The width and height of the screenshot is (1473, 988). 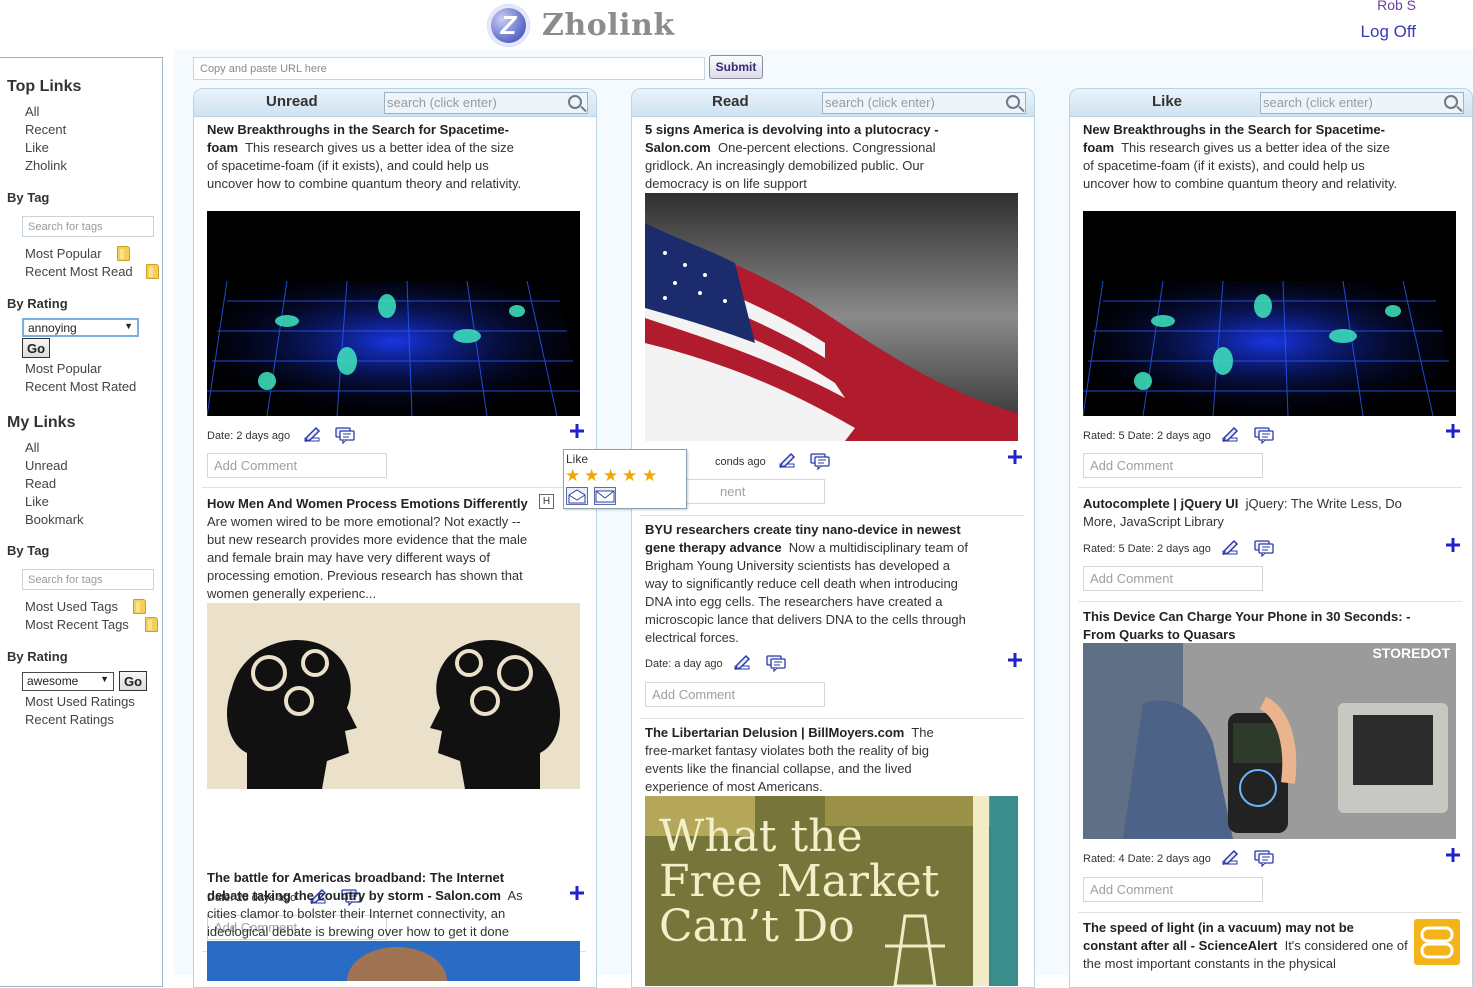 I want to click on url-input: Copy and paste URL here, so click(x=449, y=68).